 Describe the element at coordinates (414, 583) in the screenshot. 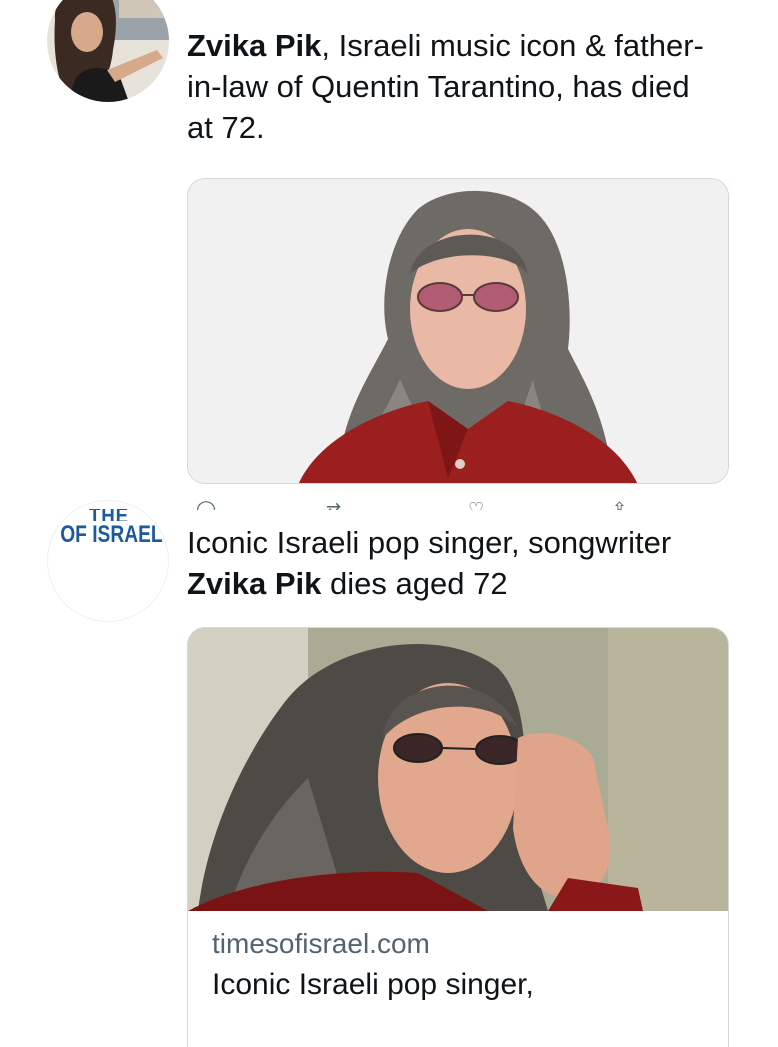

I see `tweet-body-end: dies aged 72` at that location.